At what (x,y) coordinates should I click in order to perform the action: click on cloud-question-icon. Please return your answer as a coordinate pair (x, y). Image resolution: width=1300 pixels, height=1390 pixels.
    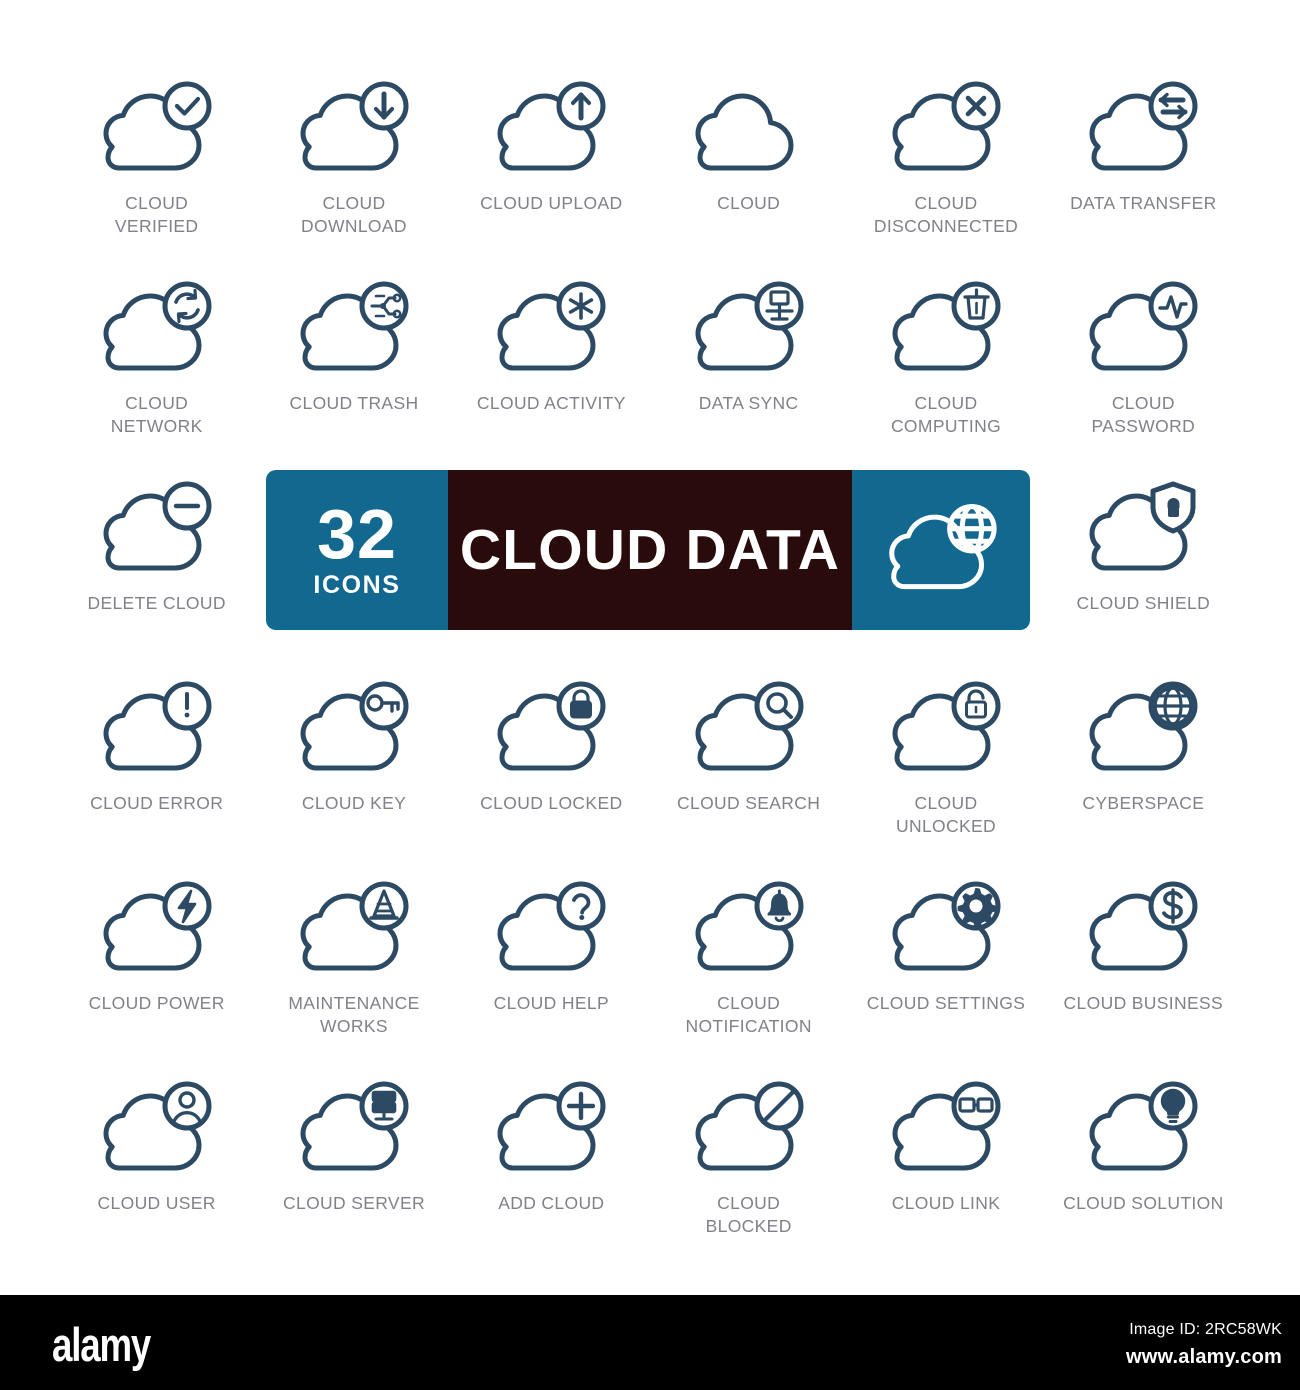
    Looking at the image, I should click on (551, 928).